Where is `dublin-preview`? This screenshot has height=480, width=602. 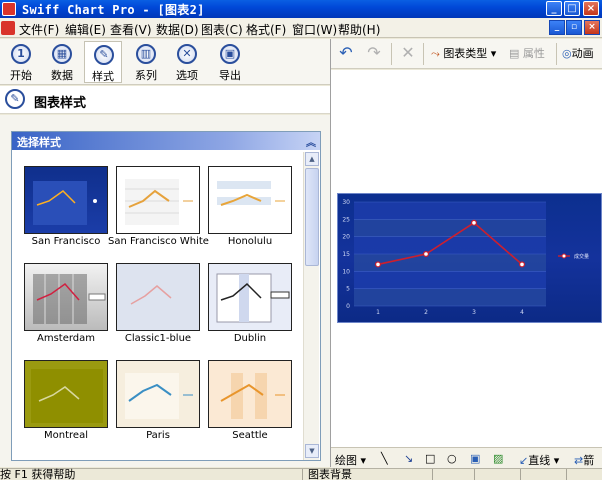
dublin-preview is located at coordinates (253, 298).